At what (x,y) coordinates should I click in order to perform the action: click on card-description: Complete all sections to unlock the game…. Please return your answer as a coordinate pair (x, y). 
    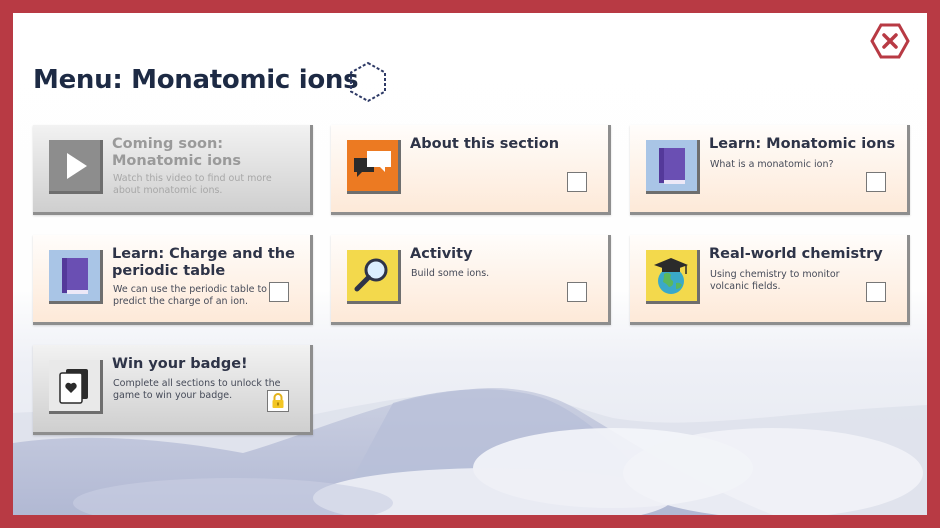
    Looking at the image, I should click on (197, 389).